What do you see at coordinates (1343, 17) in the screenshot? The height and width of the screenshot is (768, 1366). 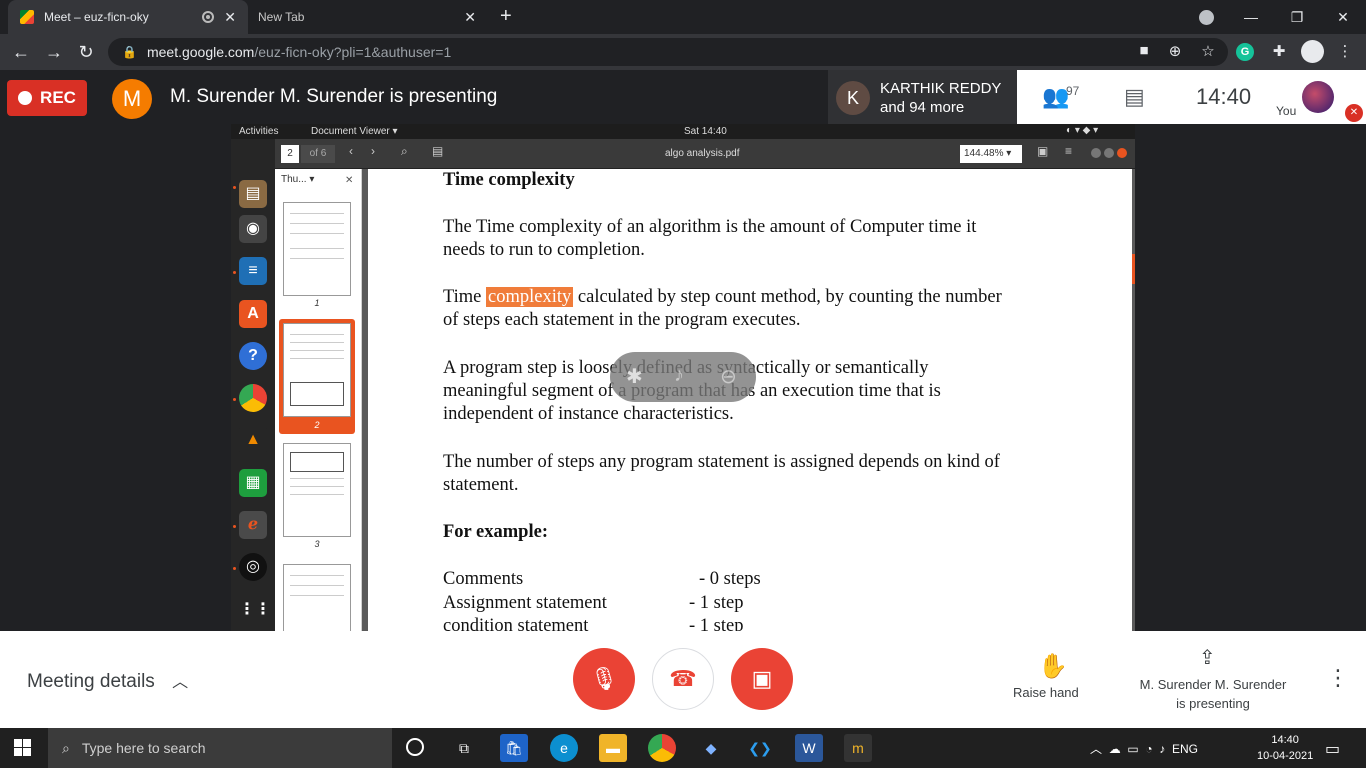 I see `close-window-icon: ✕` at bounding box center [1343, 17].